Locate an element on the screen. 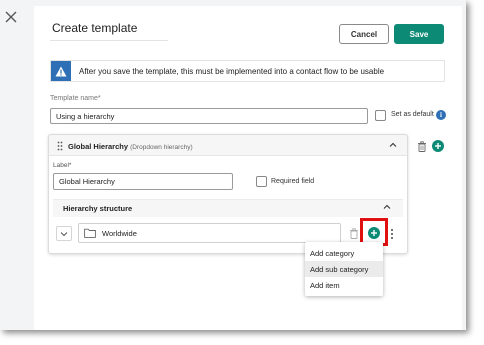  menu-item-add-sub-category: Add sub category is located at coordinates (344, 269).